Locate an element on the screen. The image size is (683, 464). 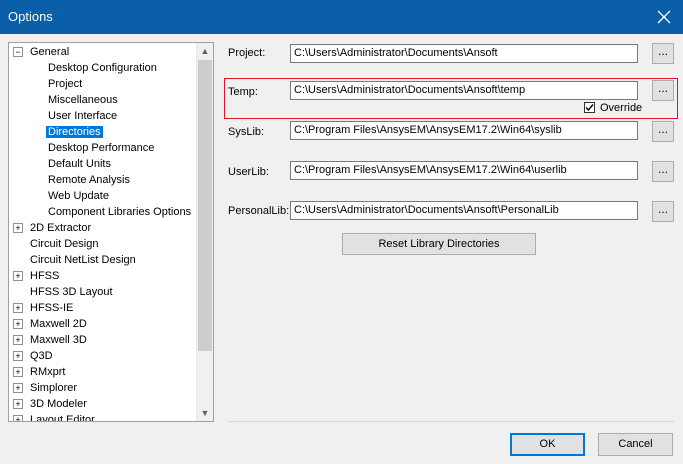
tree-scrollbar: ▲ ▼ is located at coordinates (204, 232).